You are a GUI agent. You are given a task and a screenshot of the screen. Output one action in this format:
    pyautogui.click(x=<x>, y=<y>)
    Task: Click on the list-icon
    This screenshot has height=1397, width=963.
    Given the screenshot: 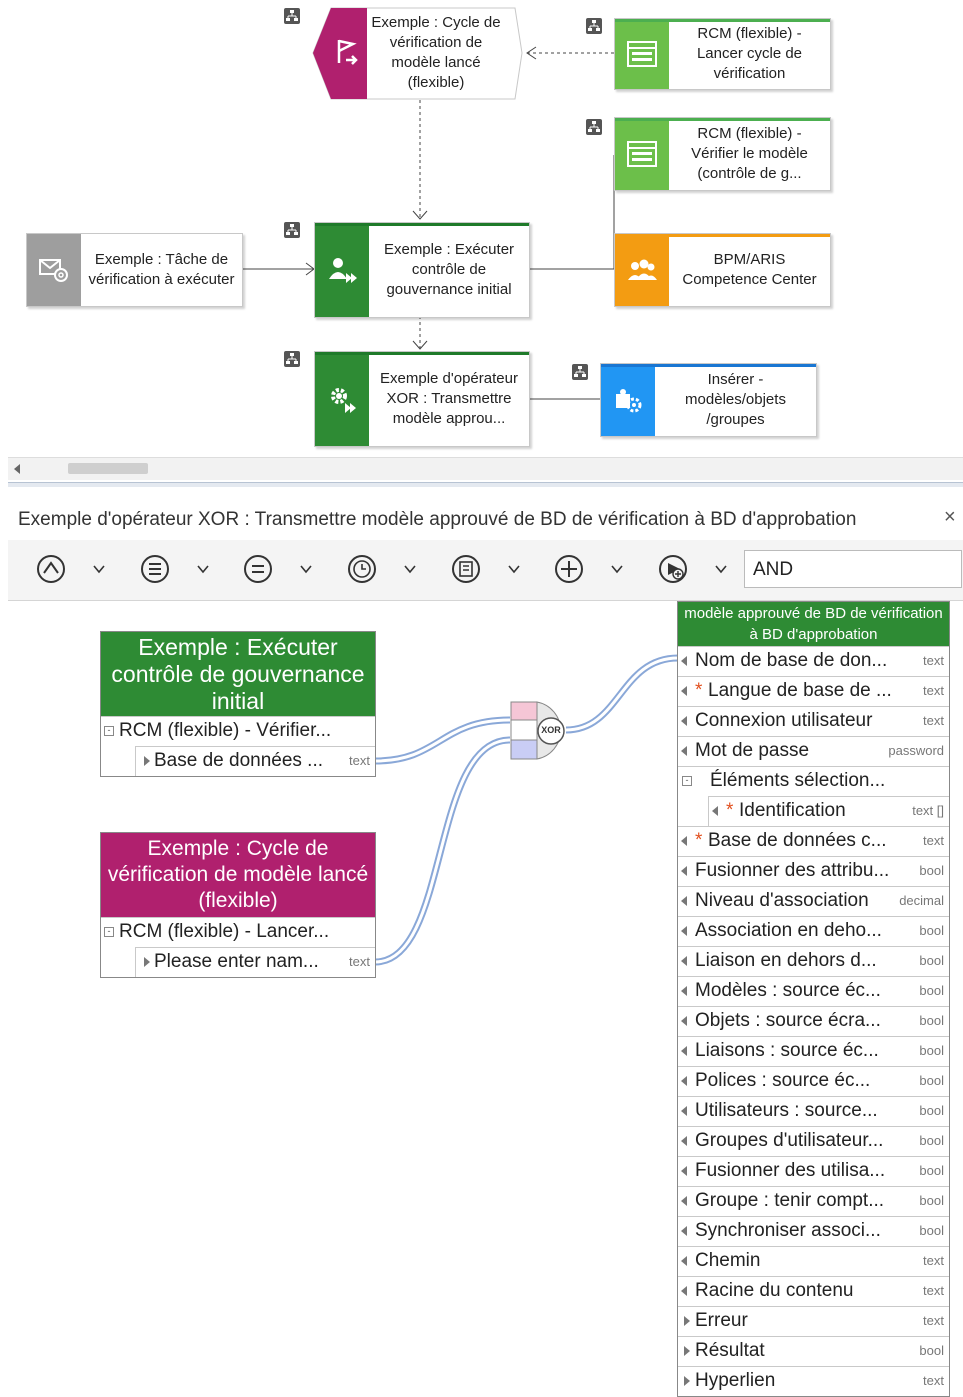 What is the action you would take?
    pyautogui.click(x=155, y=569)
    